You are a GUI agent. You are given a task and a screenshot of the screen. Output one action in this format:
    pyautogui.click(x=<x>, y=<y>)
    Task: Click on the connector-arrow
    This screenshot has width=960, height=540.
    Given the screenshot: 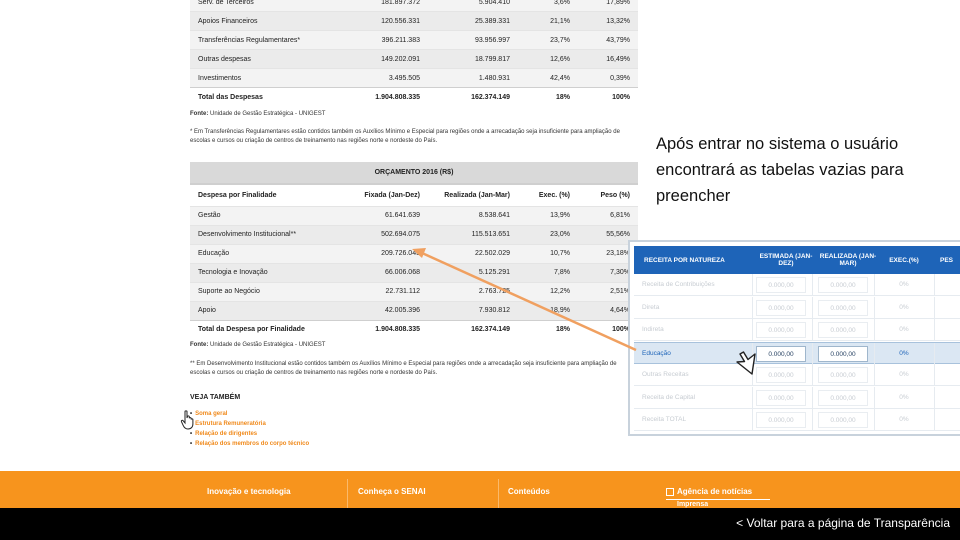 What is the action you would take?
    pyautogui.click(x=524, y=300)
    